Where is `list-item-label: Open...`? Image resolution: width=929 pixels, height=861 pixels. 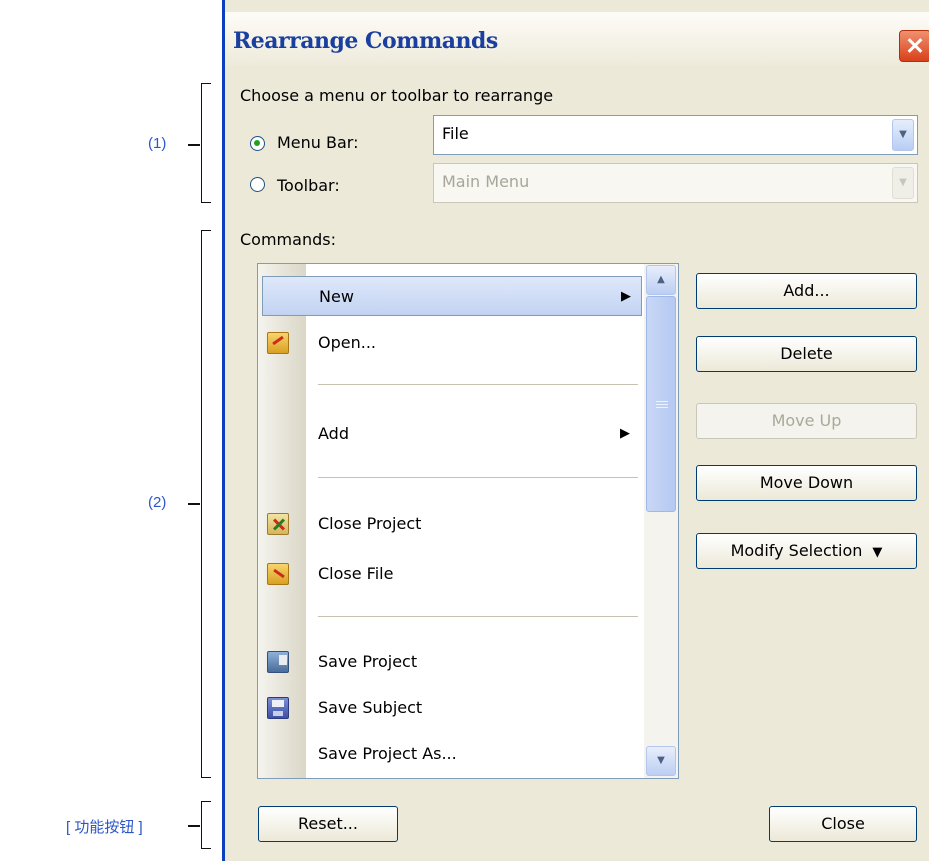 list-item-label: Open... is located at coordinates (347, 342).